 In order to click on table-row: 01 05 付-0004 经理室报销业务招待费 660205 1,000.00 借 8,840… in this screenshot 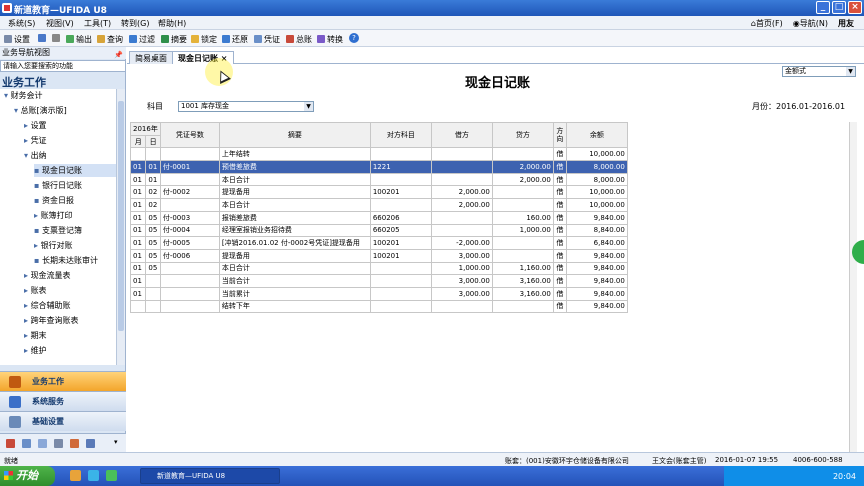, I will do `click(378, 230)`.